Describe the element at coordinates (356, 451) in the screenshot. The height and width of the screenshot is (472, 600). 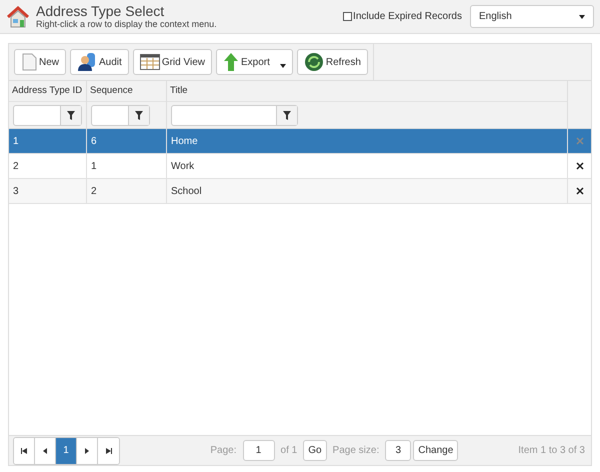
I see `page-size-label: Page size:` at that location.